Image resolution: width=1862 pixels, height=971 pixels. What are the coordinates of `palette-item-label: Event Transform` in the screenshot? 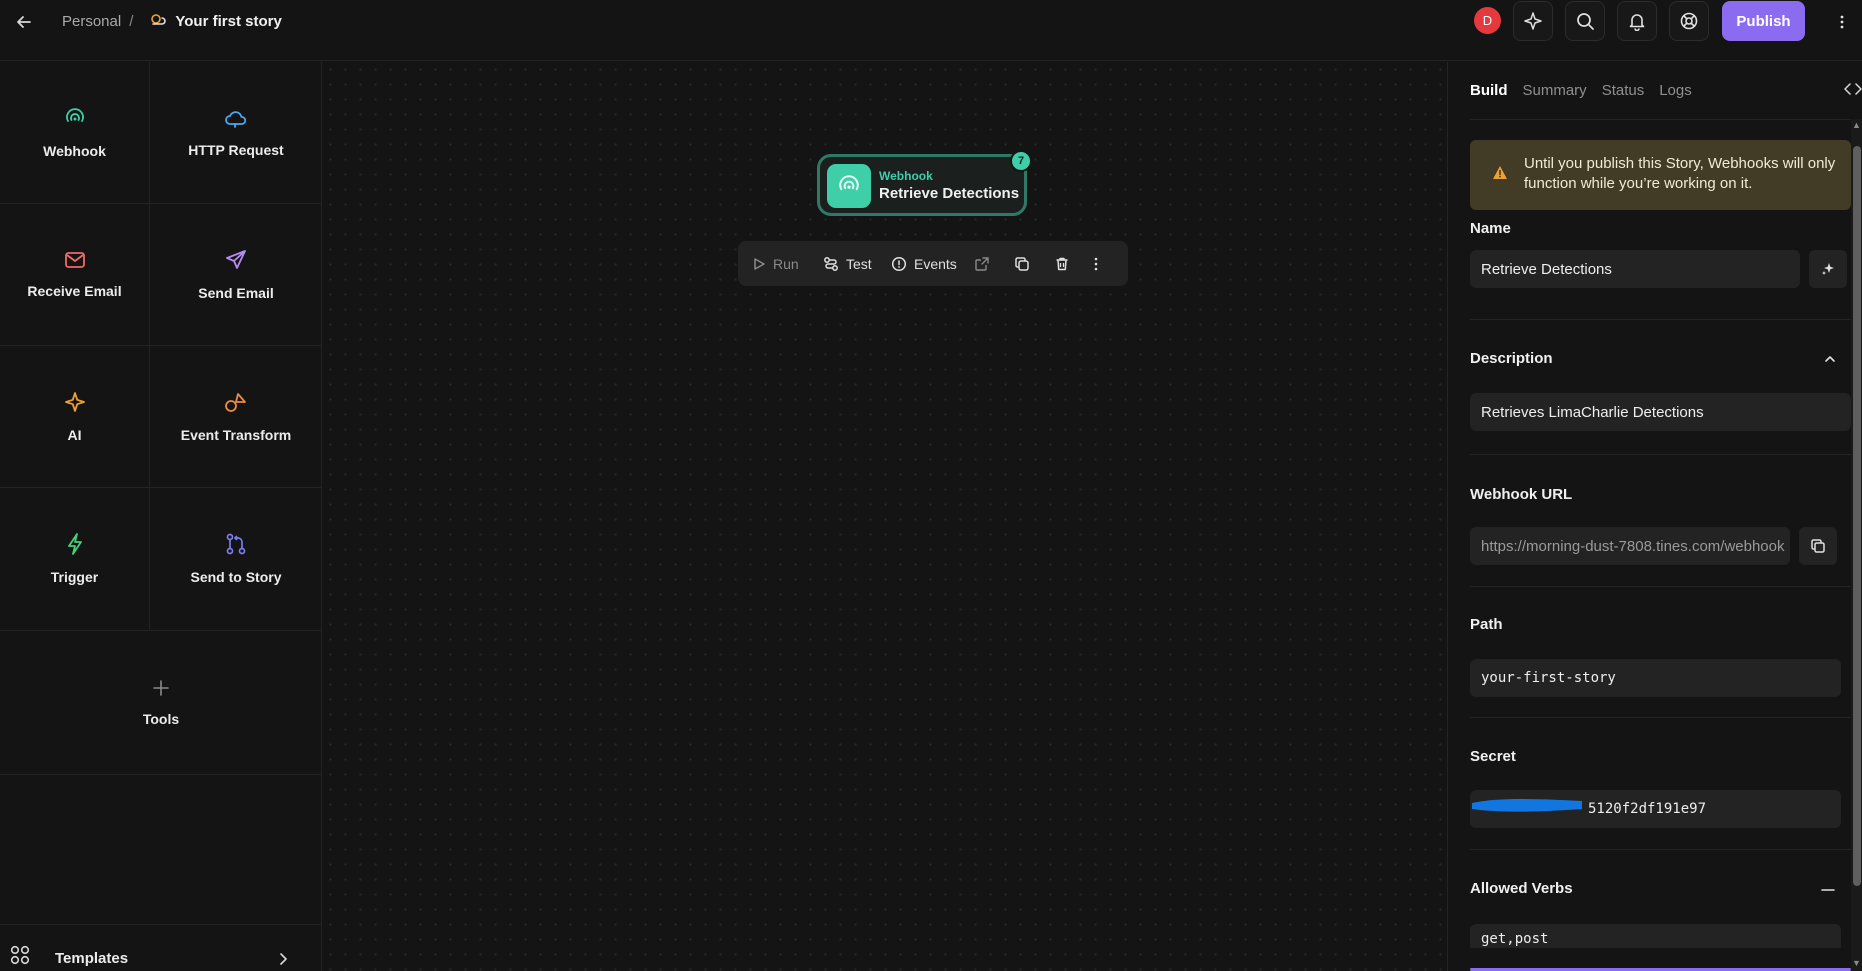 It's located at (236, 434).